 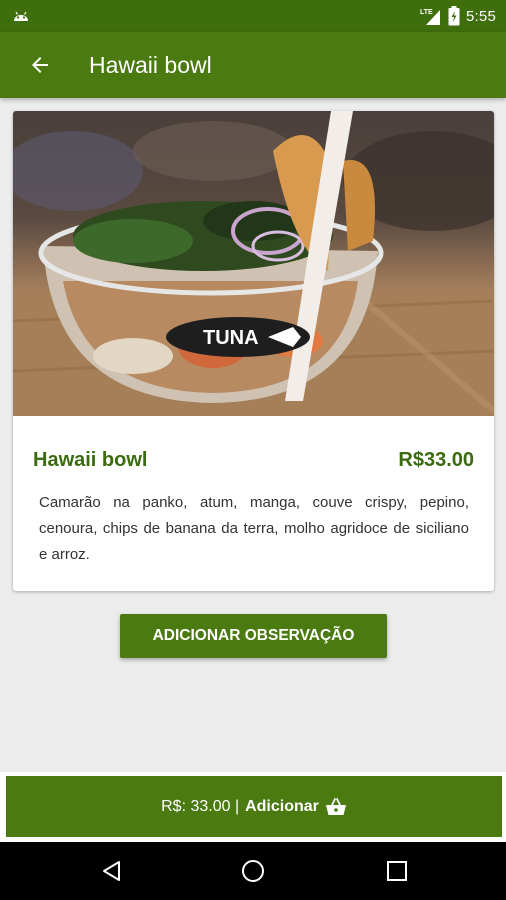 I want to click on page-title: Hawaii bowl, so click(x=150, y=65).